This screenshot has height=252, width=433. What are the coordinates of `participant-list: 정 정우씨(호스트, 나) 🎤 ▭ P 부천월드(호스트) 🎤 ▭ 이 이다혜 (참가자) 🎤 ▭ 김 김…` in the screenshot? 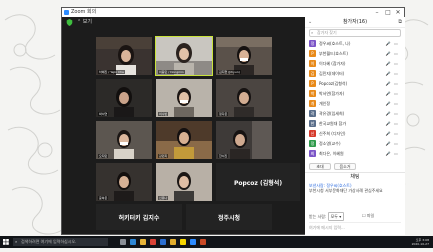 It's located at (356, 99).